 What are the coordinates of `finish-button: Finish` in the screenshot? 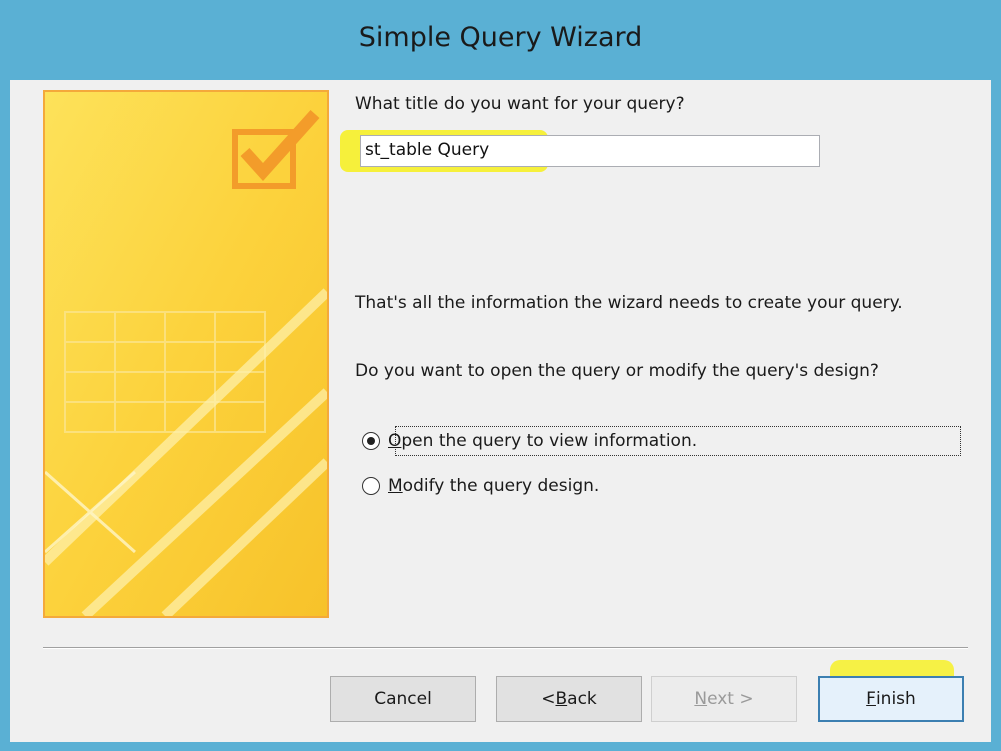 It's located at (891, 699).